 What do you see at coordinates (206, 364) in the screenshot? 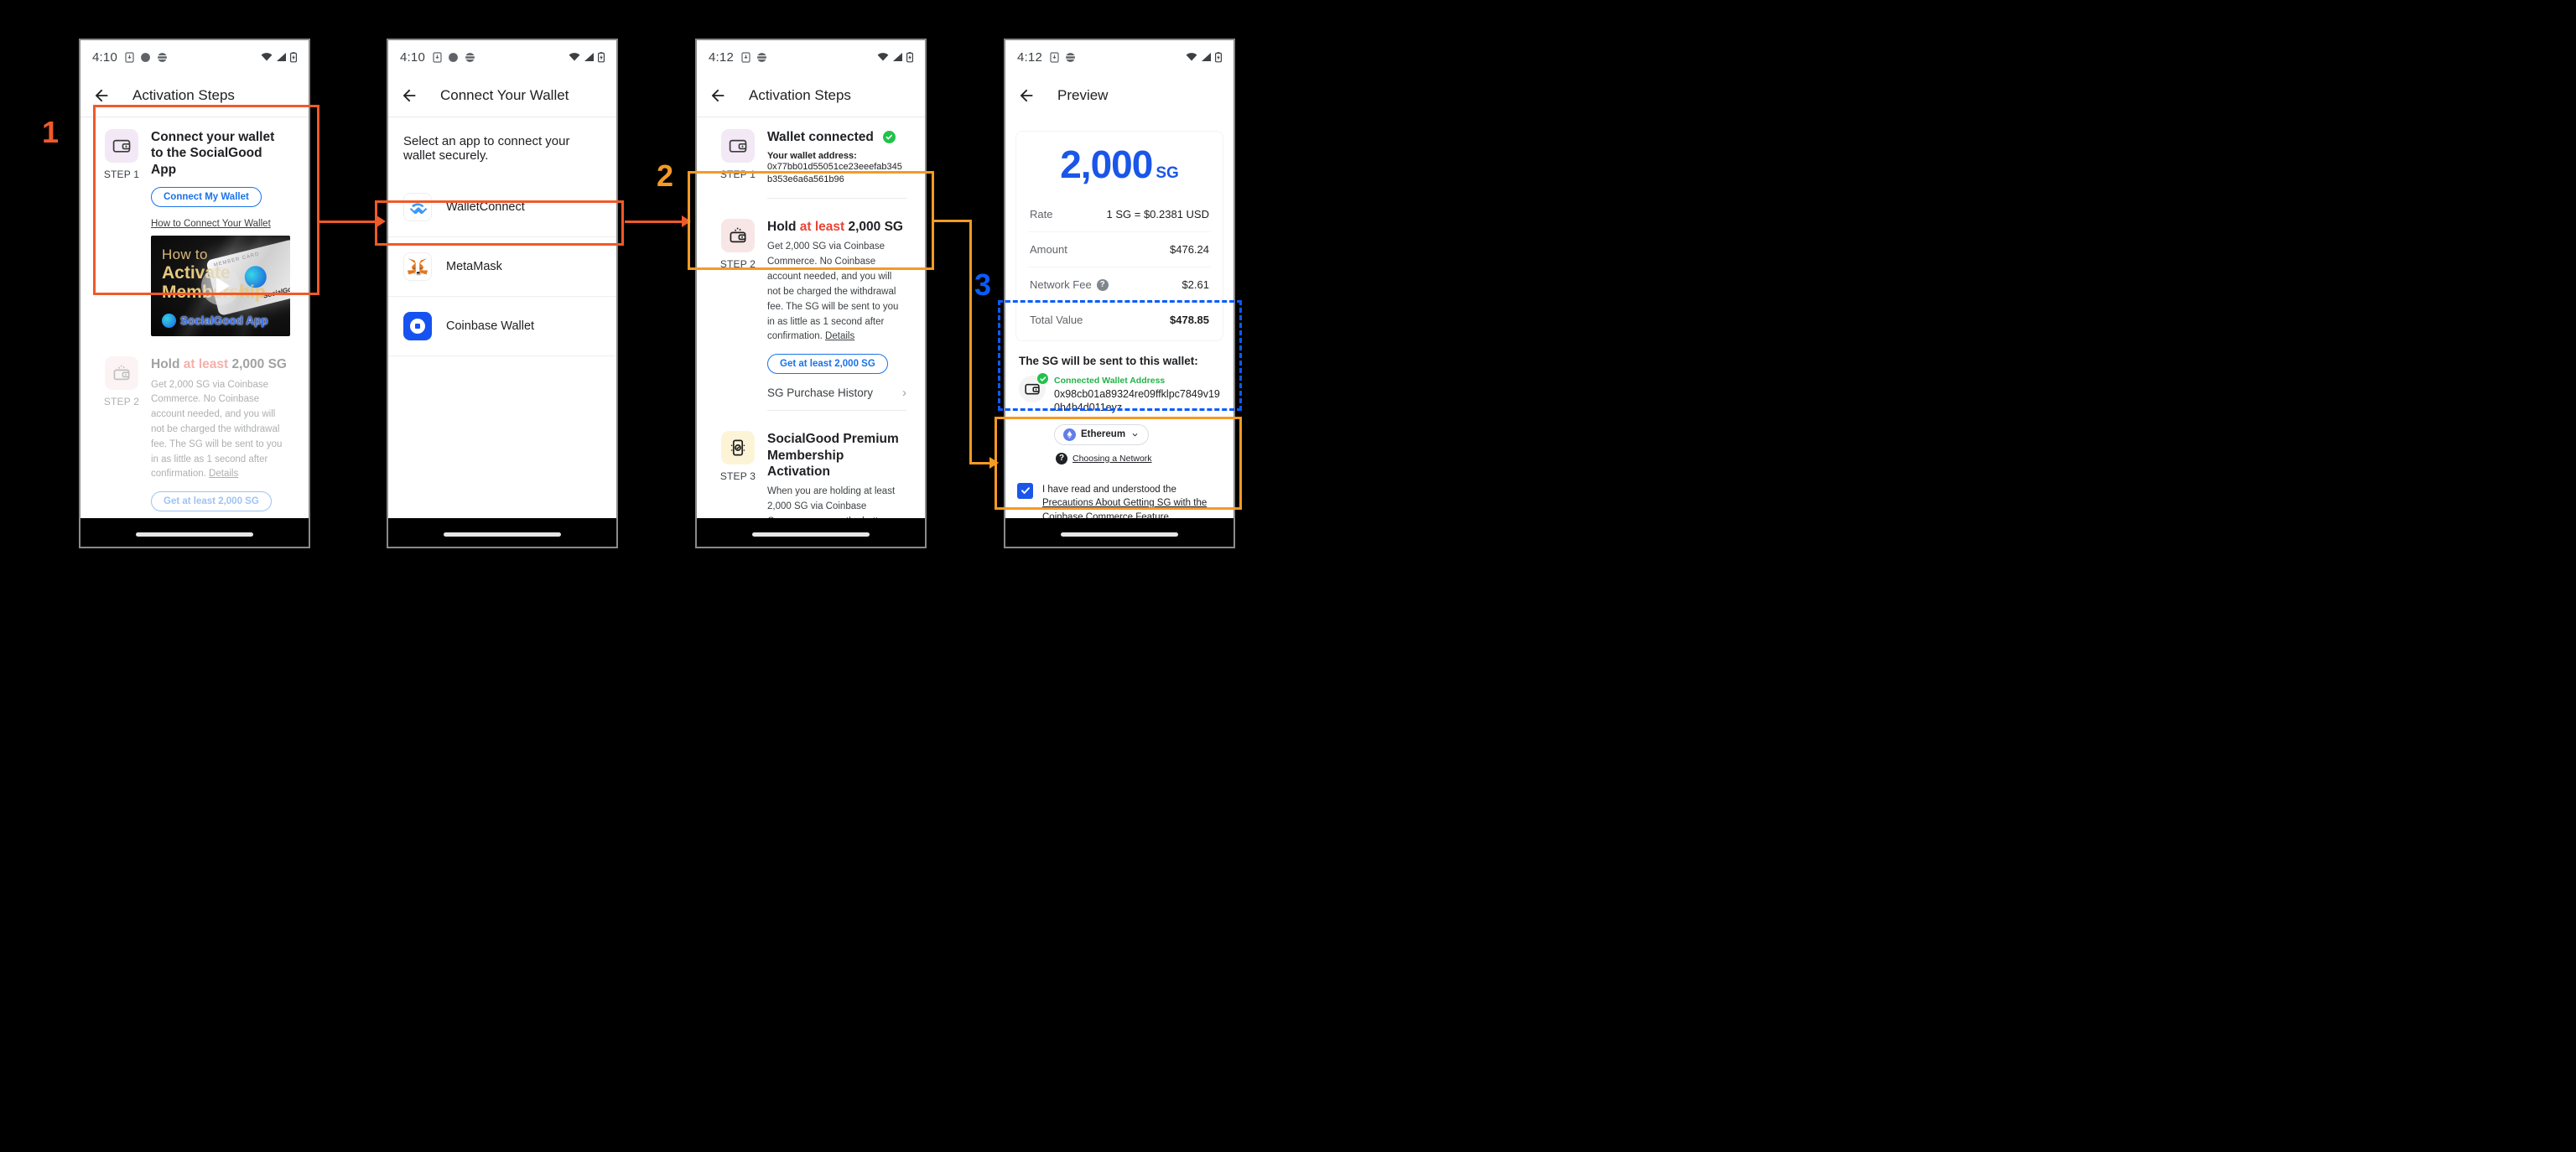
I see `step-2-title-emphasis: at least` at bounding box center [206, 364].